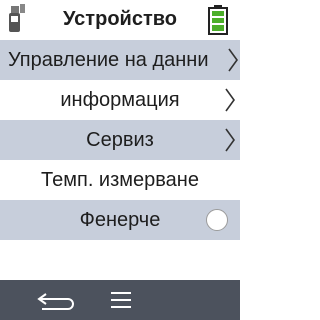 The width and height of the screenshot is (320, 320). I want to click on menu-item-label: Сервиз, so click(120, 140).